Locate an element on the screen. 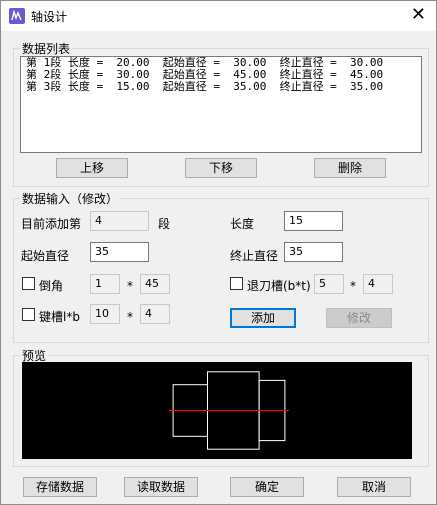 The height and width of the screenshot is (505, 437). keyway-b-field: 4 is located at coordinates (155, 314).